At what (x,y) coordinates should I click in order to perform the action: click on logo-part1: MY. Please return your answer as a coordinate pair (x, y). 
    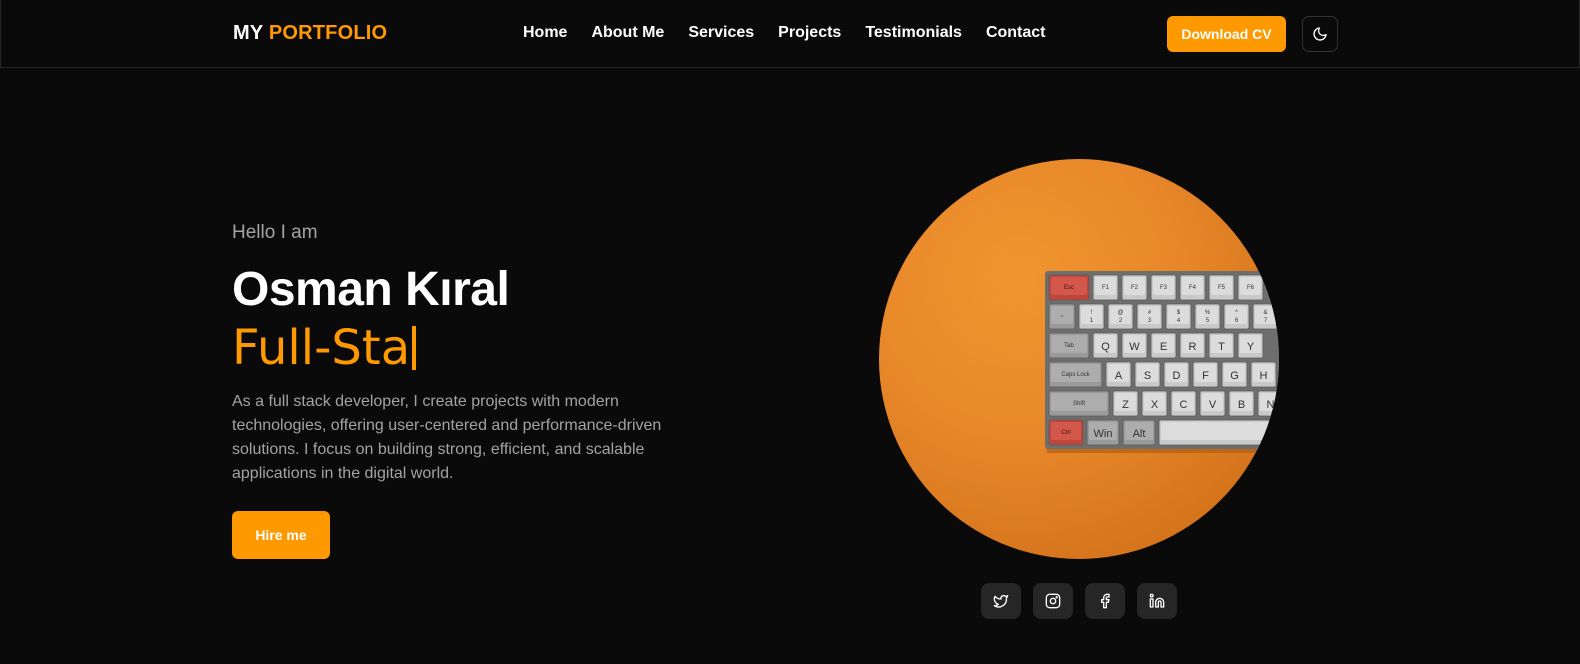
    Looking at the image, I should click on (248, 33).